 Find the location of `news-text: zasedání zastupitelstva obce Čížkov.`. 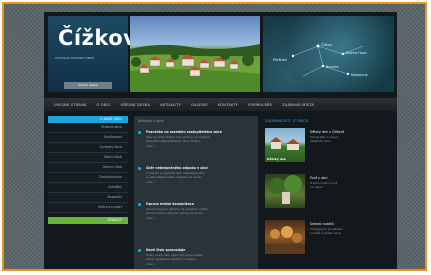

news-text: zasedání zastupitelstva obce Čížkov. is located at coordinates (173, 141).